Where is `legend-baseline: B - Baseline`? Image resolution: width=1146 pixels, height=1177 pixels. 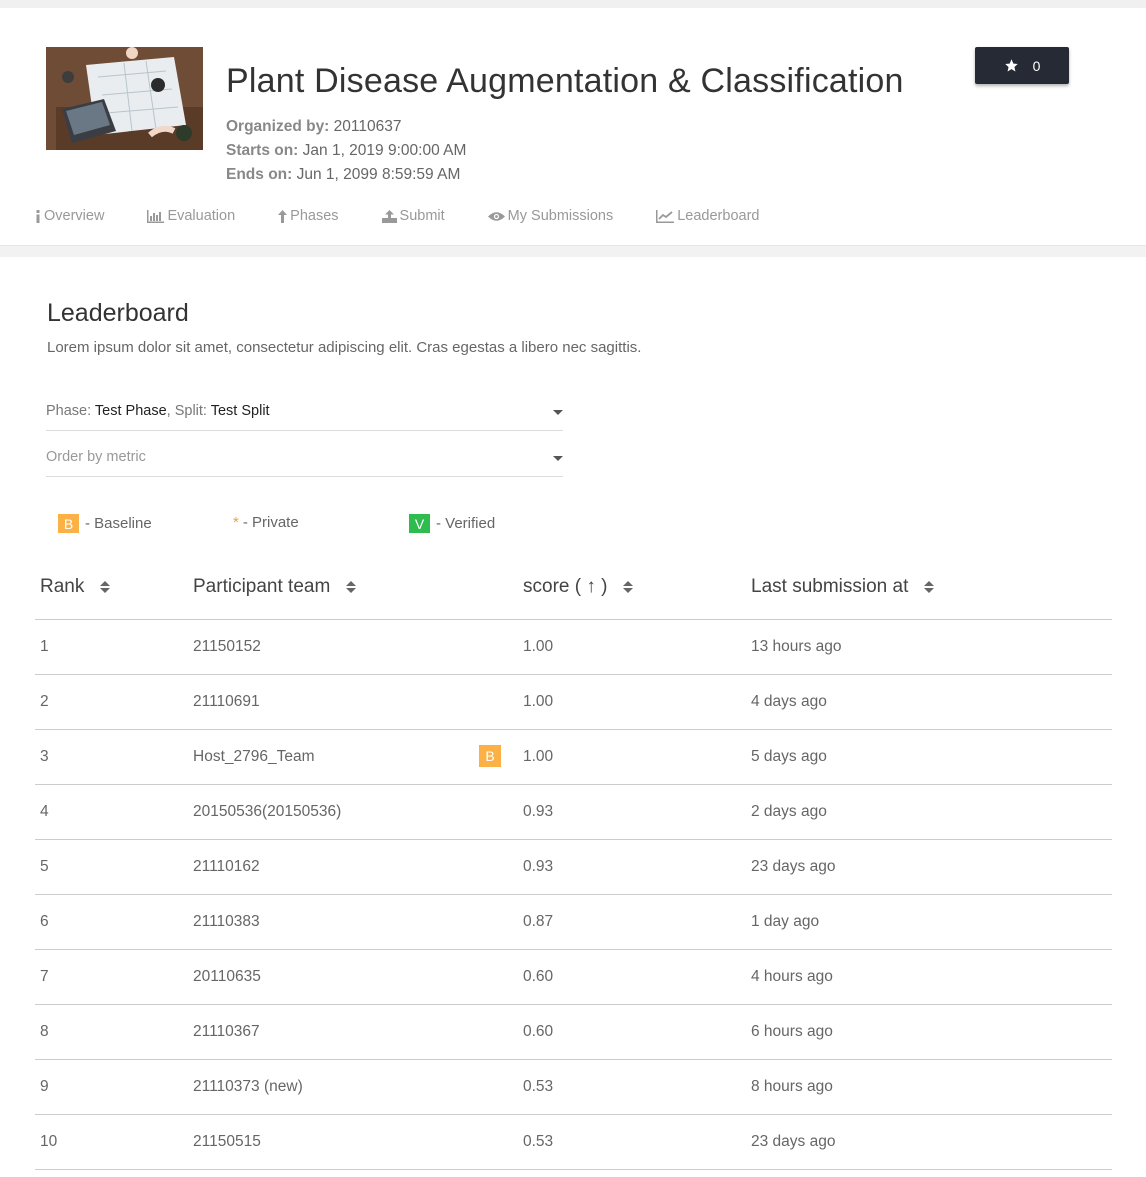
legend-baseline: B - Baseline is located at coordinates (105, 523).